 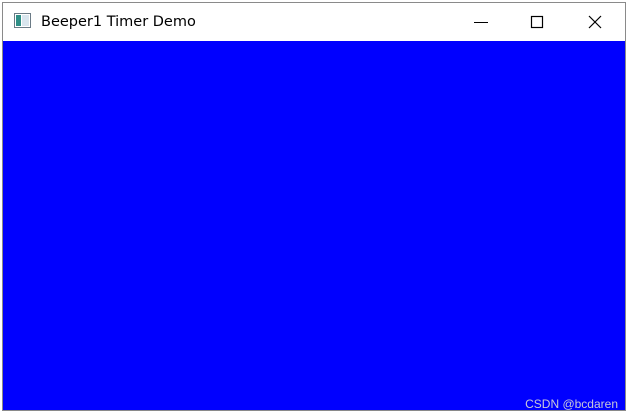 I want to click on watermark-text: CSDN @bcdaren, so click(x=571, y=404).